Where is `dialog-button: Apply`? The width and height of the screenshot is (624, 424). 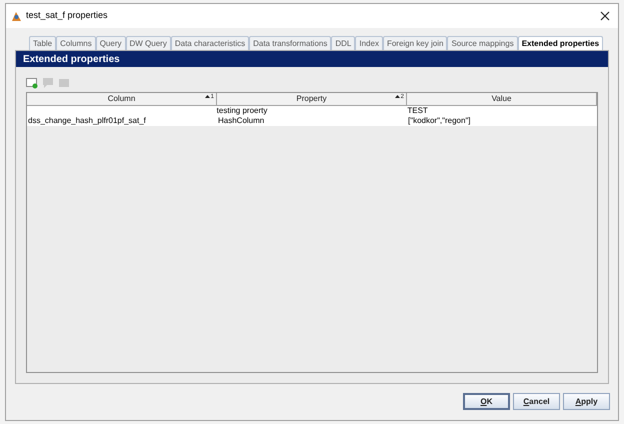 dialog-button: Apply is located at coordinates (586, 401).